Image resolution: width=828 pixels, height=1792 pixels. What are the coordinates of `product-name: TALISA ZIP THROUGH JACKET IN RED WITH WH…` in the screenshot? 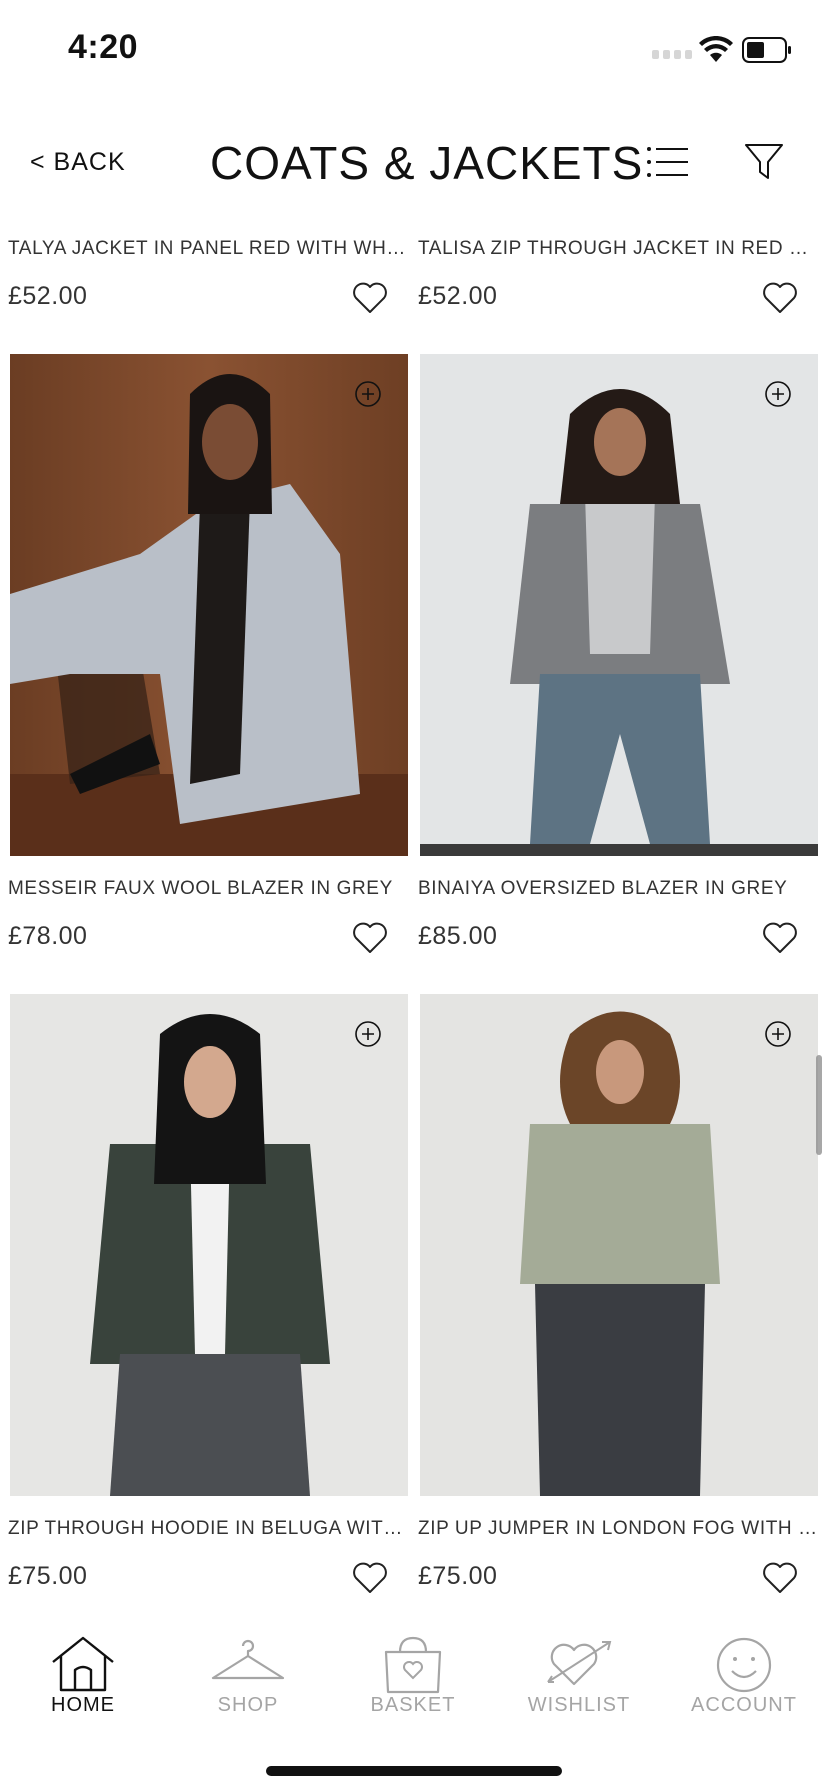 It's located at (618, 249).